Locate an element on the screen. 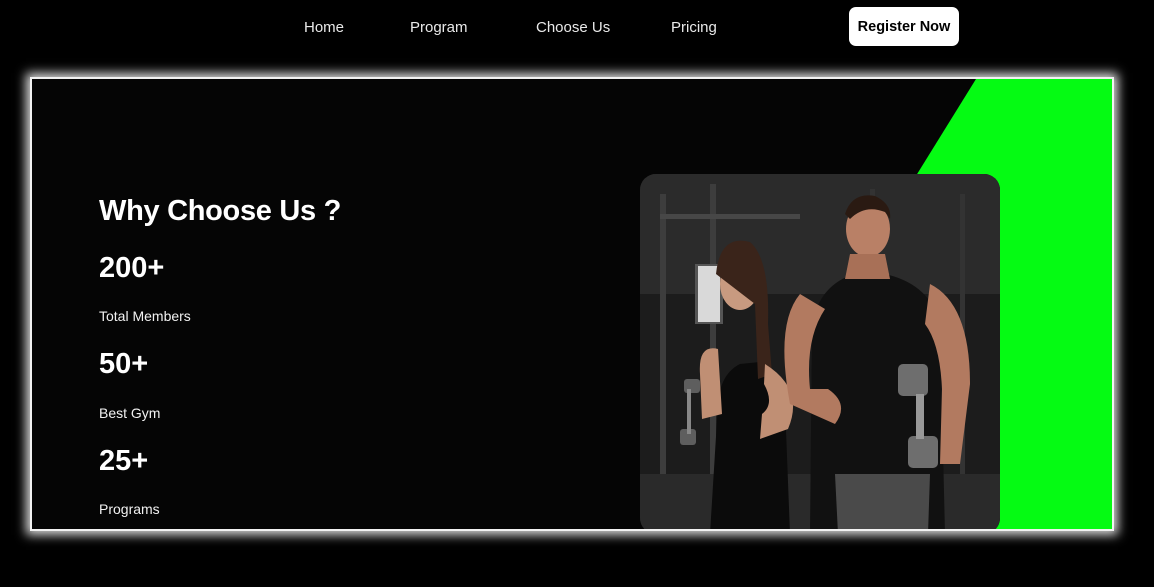 The height and width of the screenshot is (587, 1154). stat-value-members: 200+ is located at coordinates (132, 268).